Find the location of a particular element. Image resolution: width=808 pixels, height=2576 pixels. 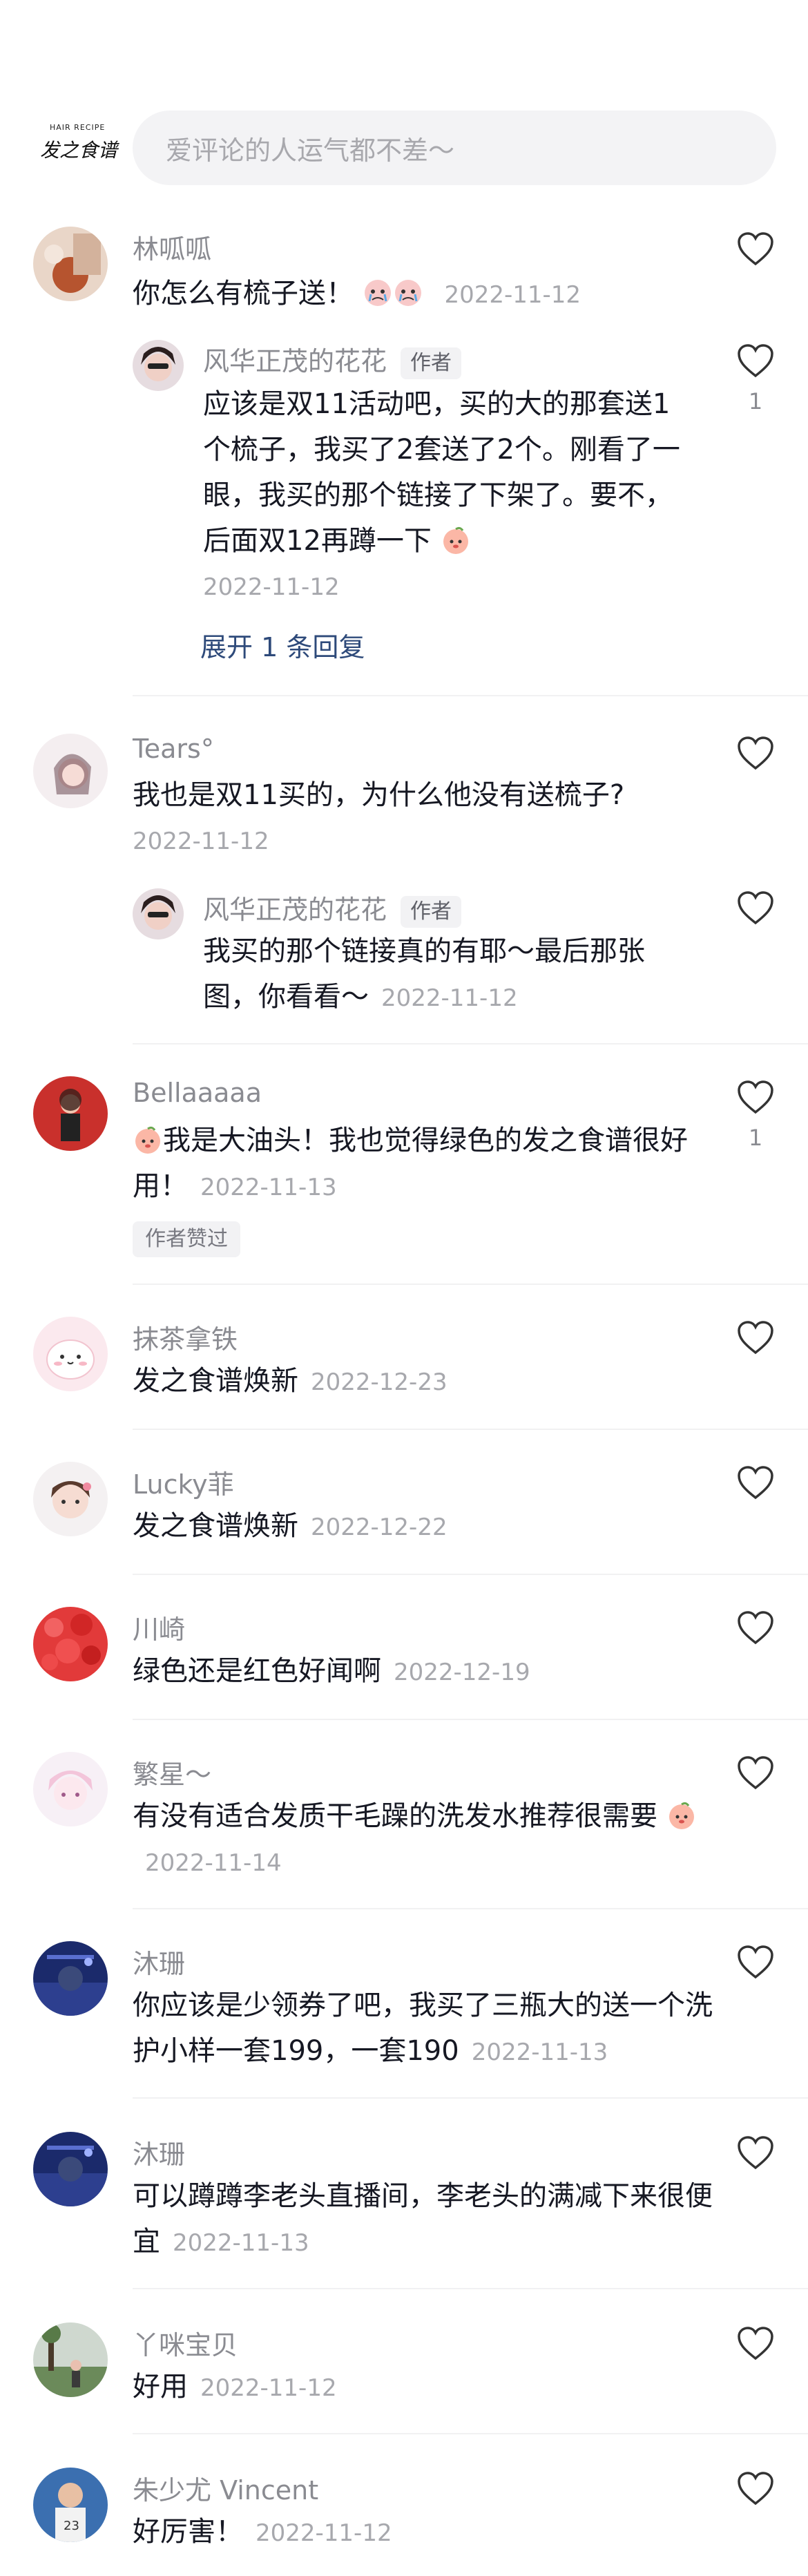

comment-author: 川崎 is located at coordinates (159, 1627).